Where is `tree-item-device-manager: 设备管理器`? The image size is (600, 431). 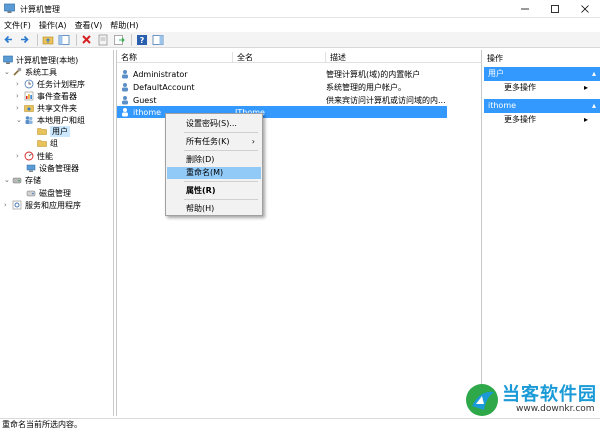
tree-item-device-manager: 设备管理器 is located at coordinates (52, 168).